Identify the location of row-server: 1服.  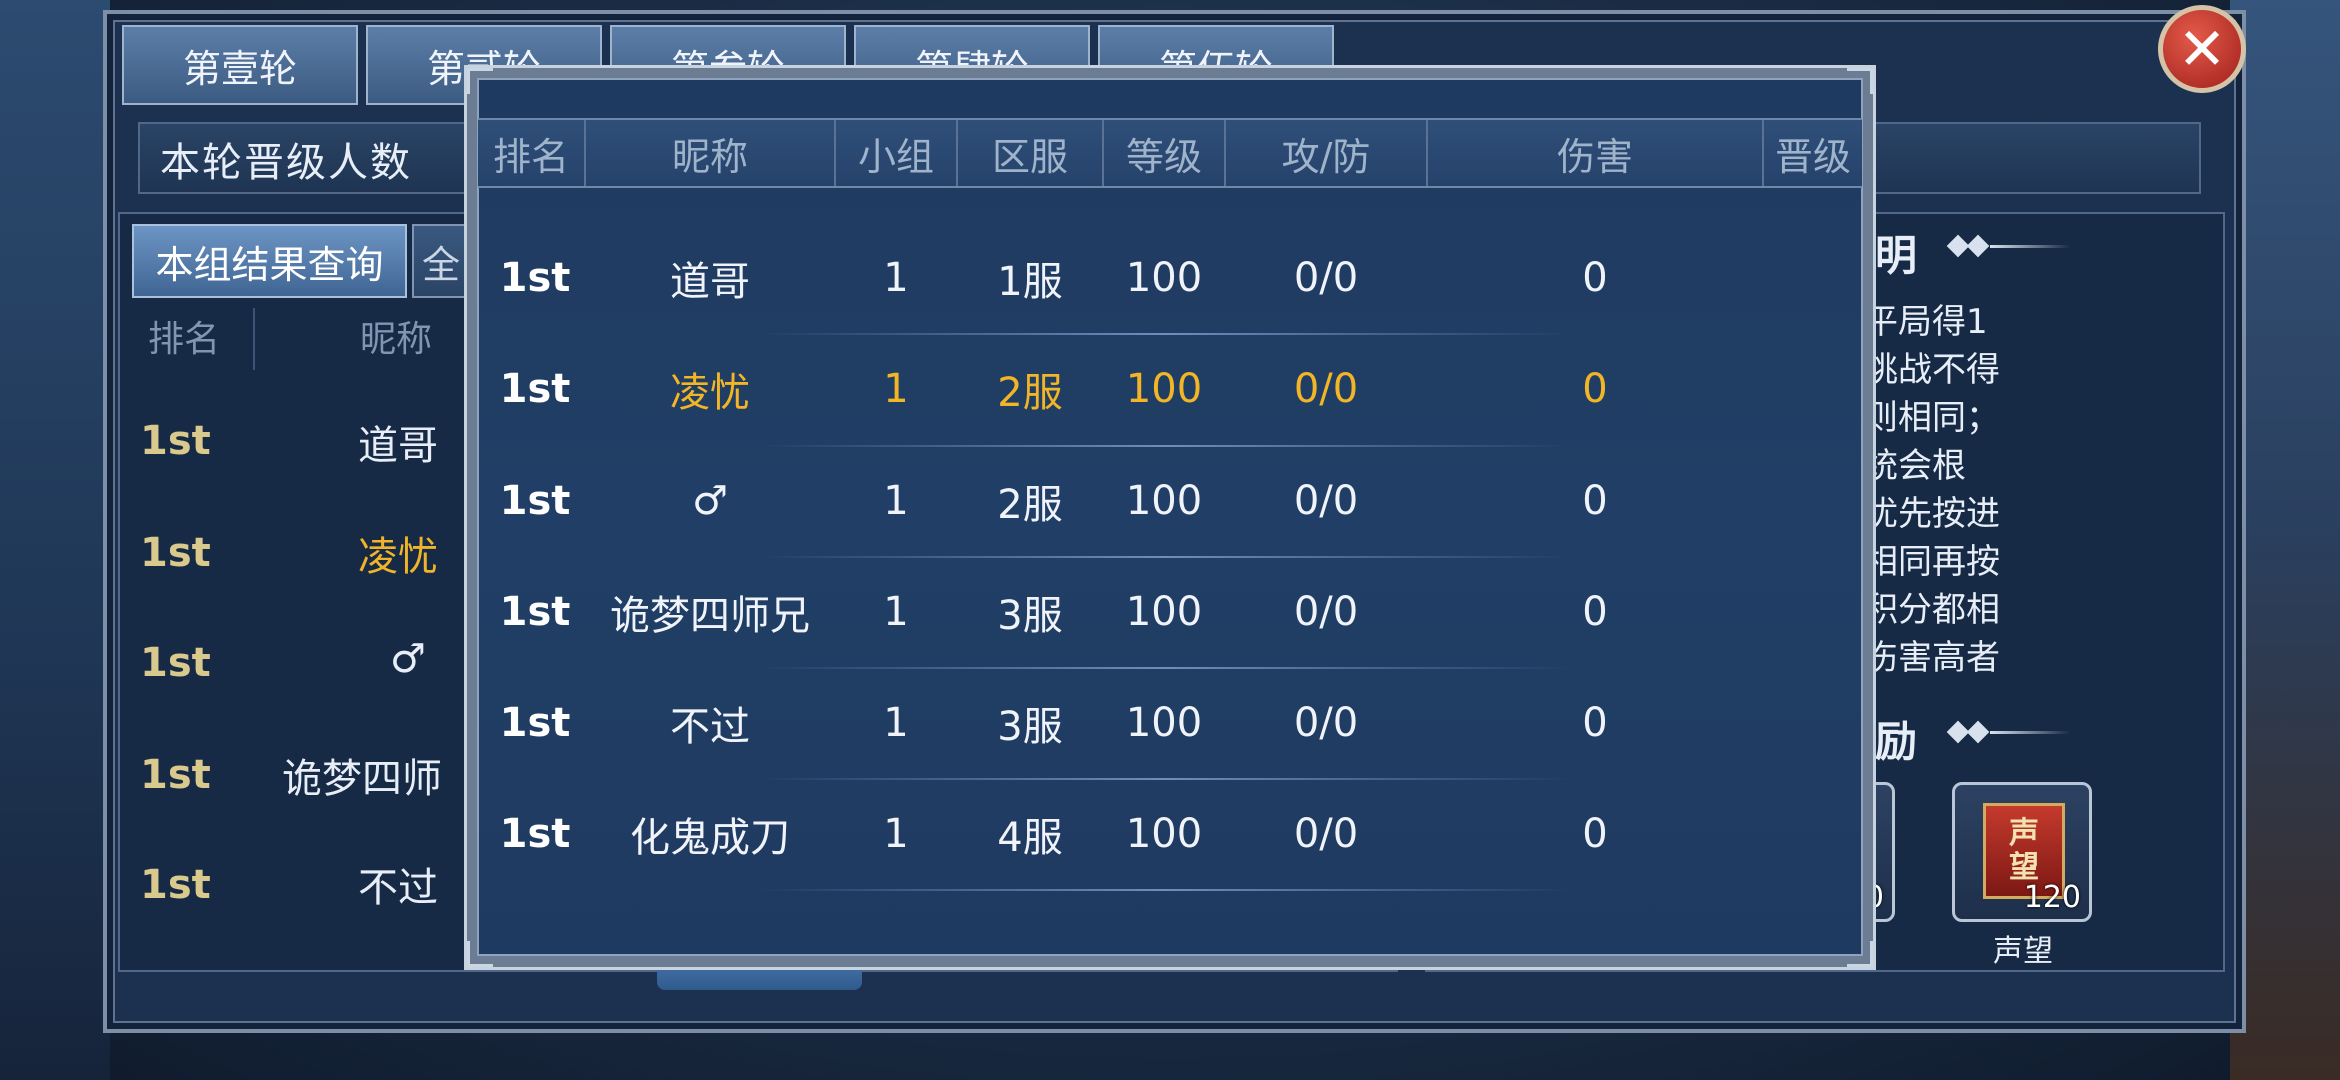
(1030, 282).